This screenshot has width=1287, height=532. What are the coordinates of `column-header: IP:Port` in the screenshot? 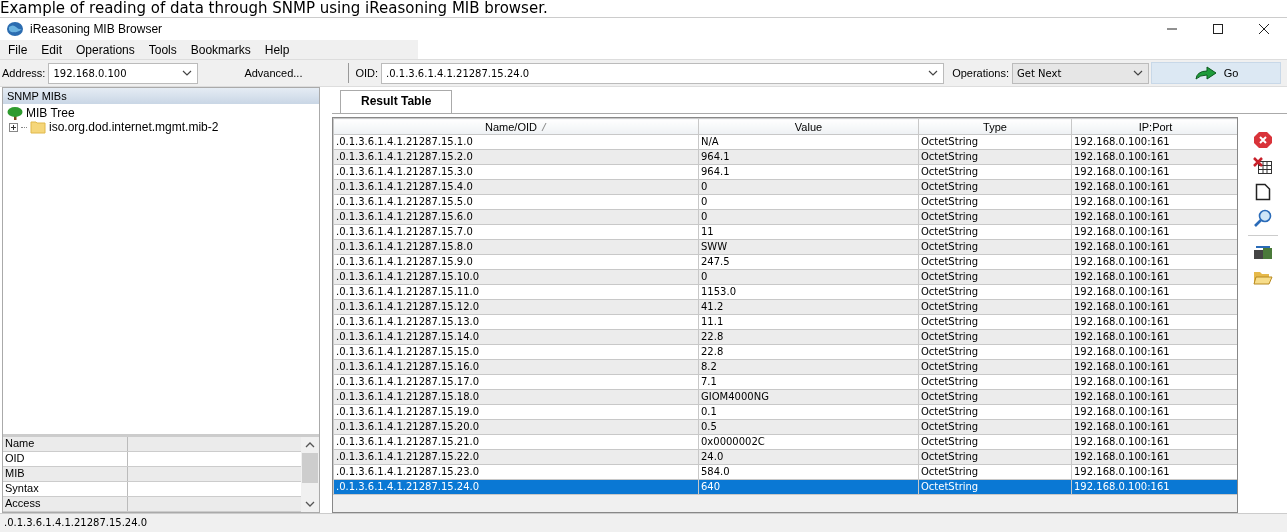 It's located at (1155, 127).